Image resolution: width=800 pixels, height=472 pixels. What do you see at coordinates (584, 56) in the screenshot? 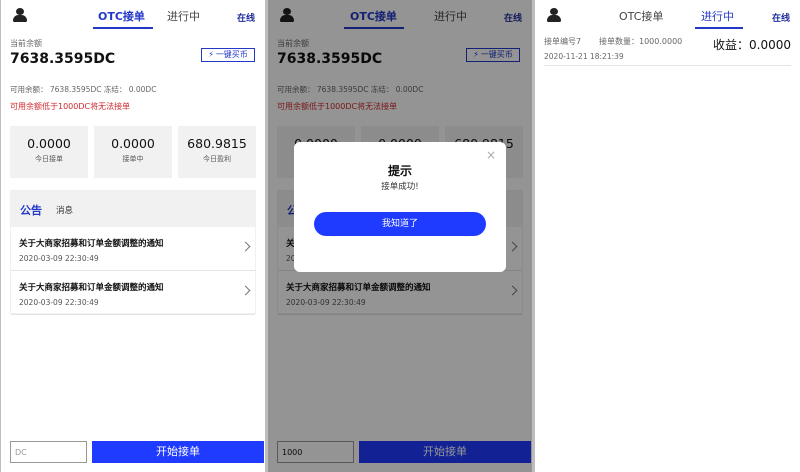
I see `order-time: 2020-11-21 18:21:39` at bounding box center [584, 56].